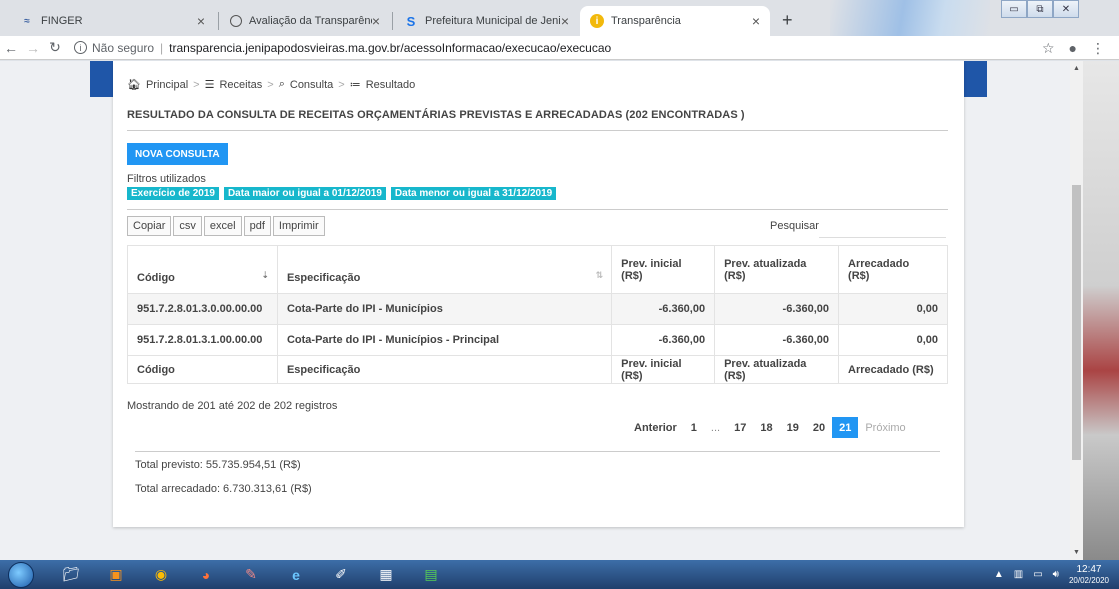  What do you see at coordinates (777, 269) in the screenshot?
I see `column-header-prev-atualizada: Prev. atualizada (R$)` at bounding box center [777, 269].